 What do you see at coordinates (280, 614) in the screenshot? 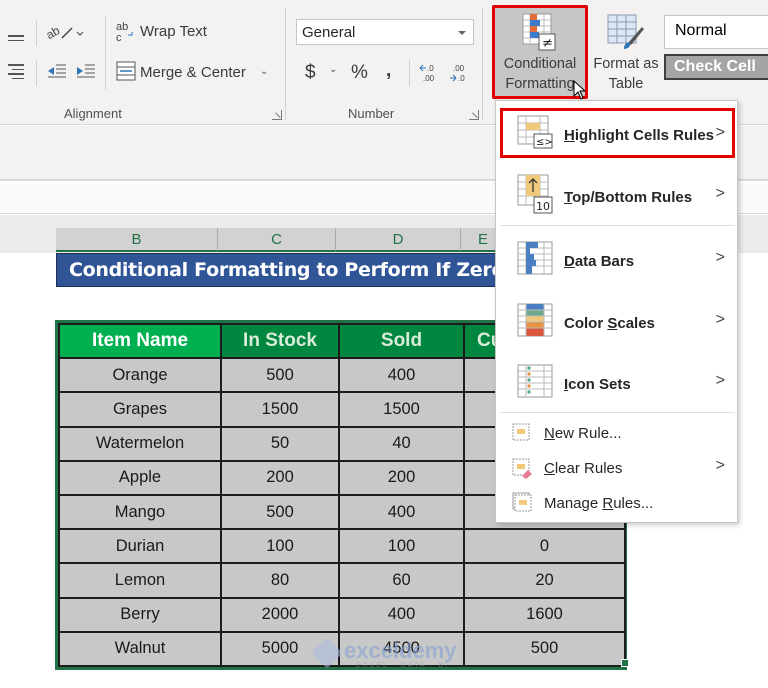
I see `cell-in-stock: 2000` at bounding box center [280, 614].